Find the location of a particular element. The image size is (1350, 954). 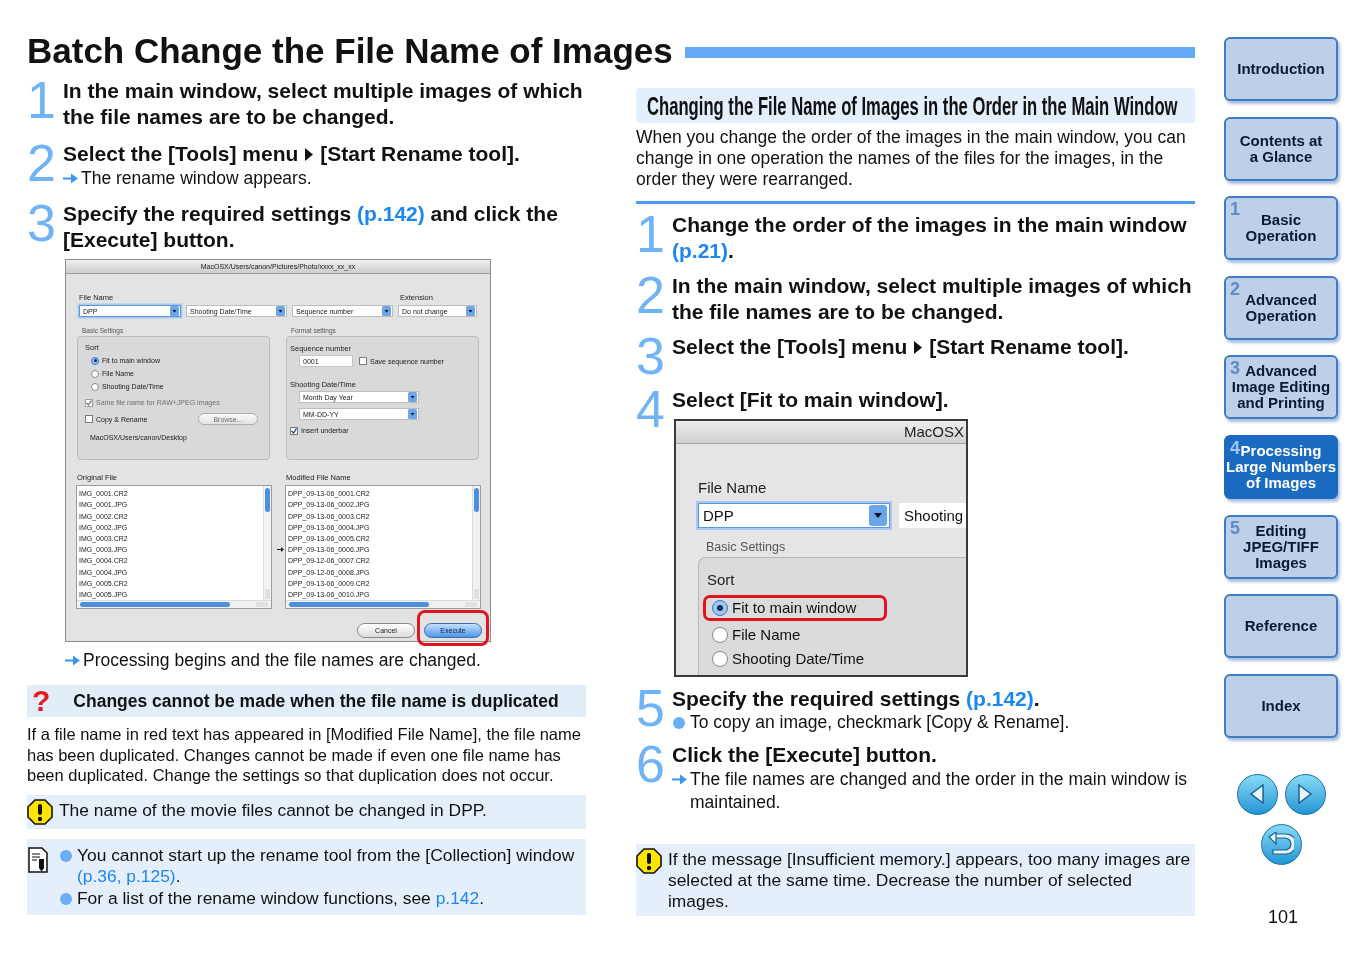

chapter-number: 3 is located at coordinates (1235, 368).